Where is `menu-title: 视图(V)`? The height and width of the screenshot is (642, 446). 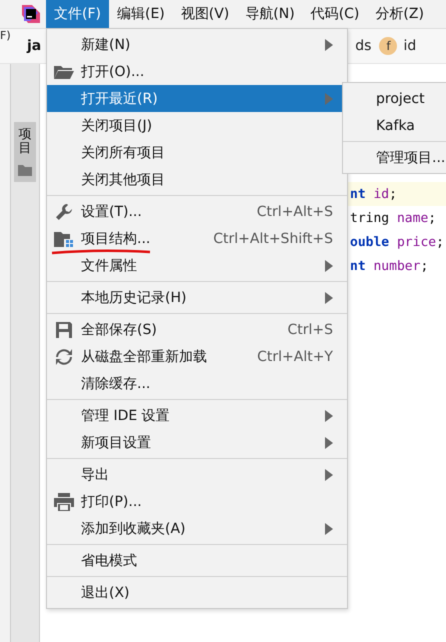
menu-title: 视图(V) is located at coordinates (205, 14).